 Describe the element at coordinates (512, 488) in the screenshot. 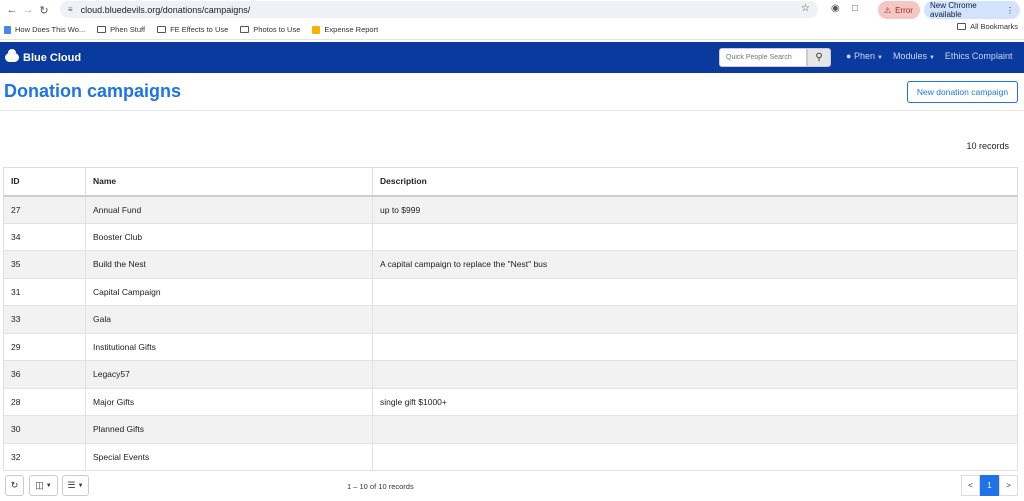

I see `table-footer: ↻ ◫ ▼ ☰ ▼ 1 – 10 of 10 records < 1 >` at that location.